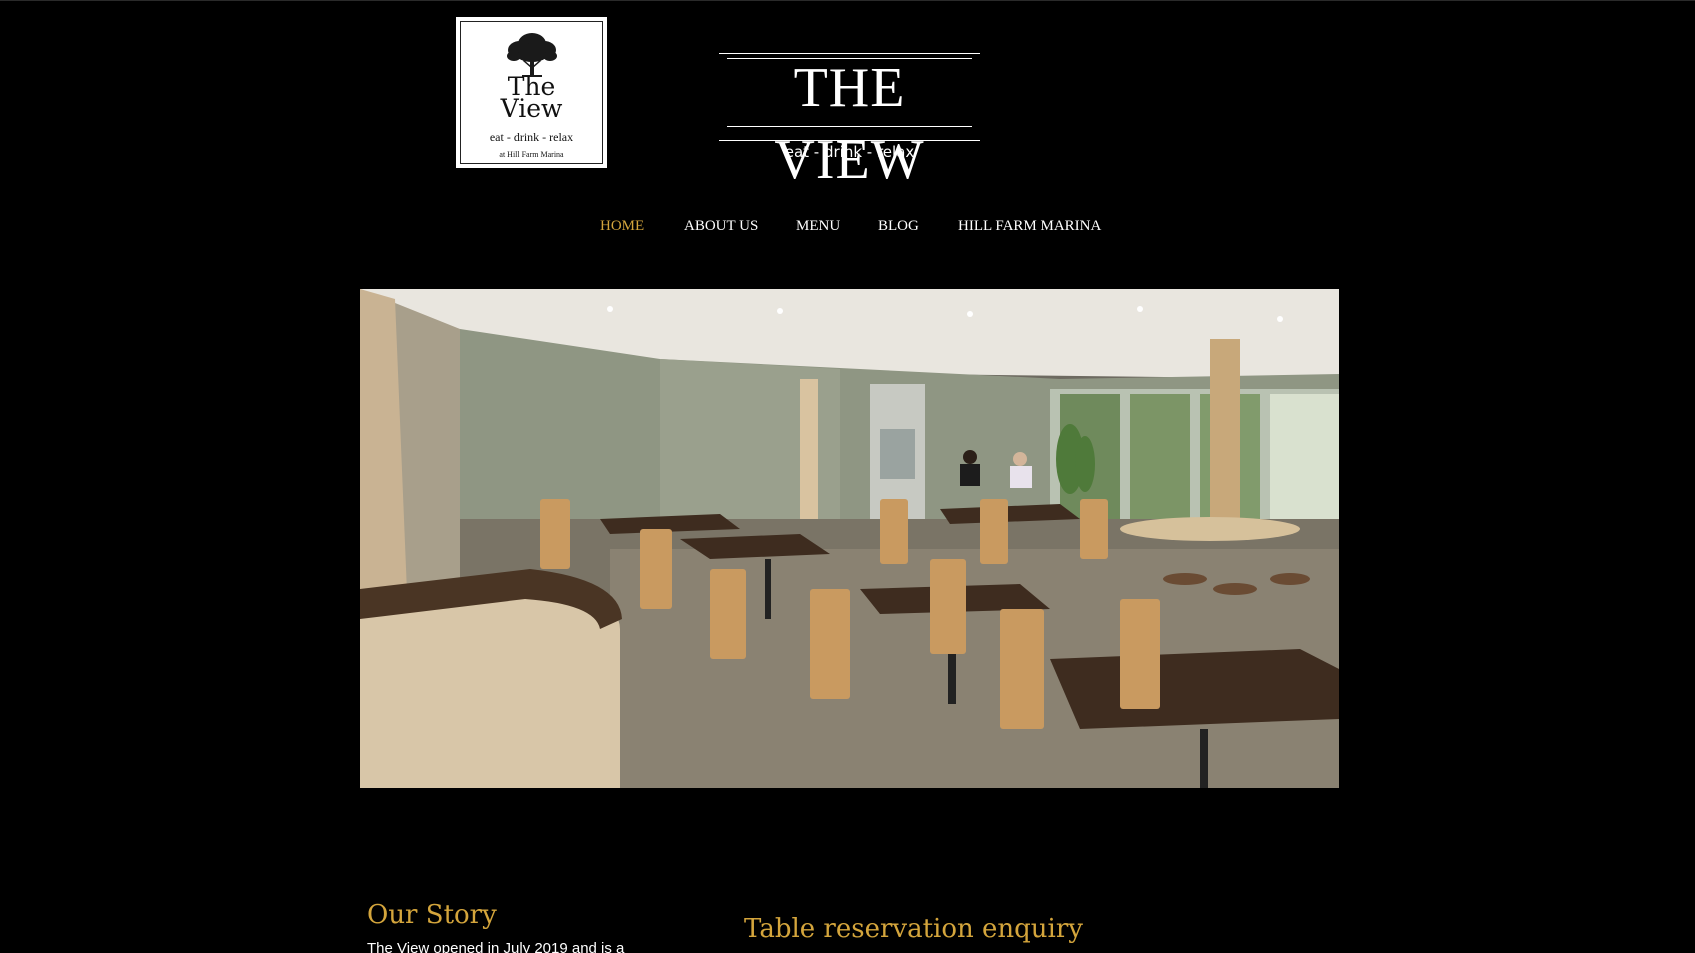  I want to click on title-rule-bottom-outer, so click(849, 140).